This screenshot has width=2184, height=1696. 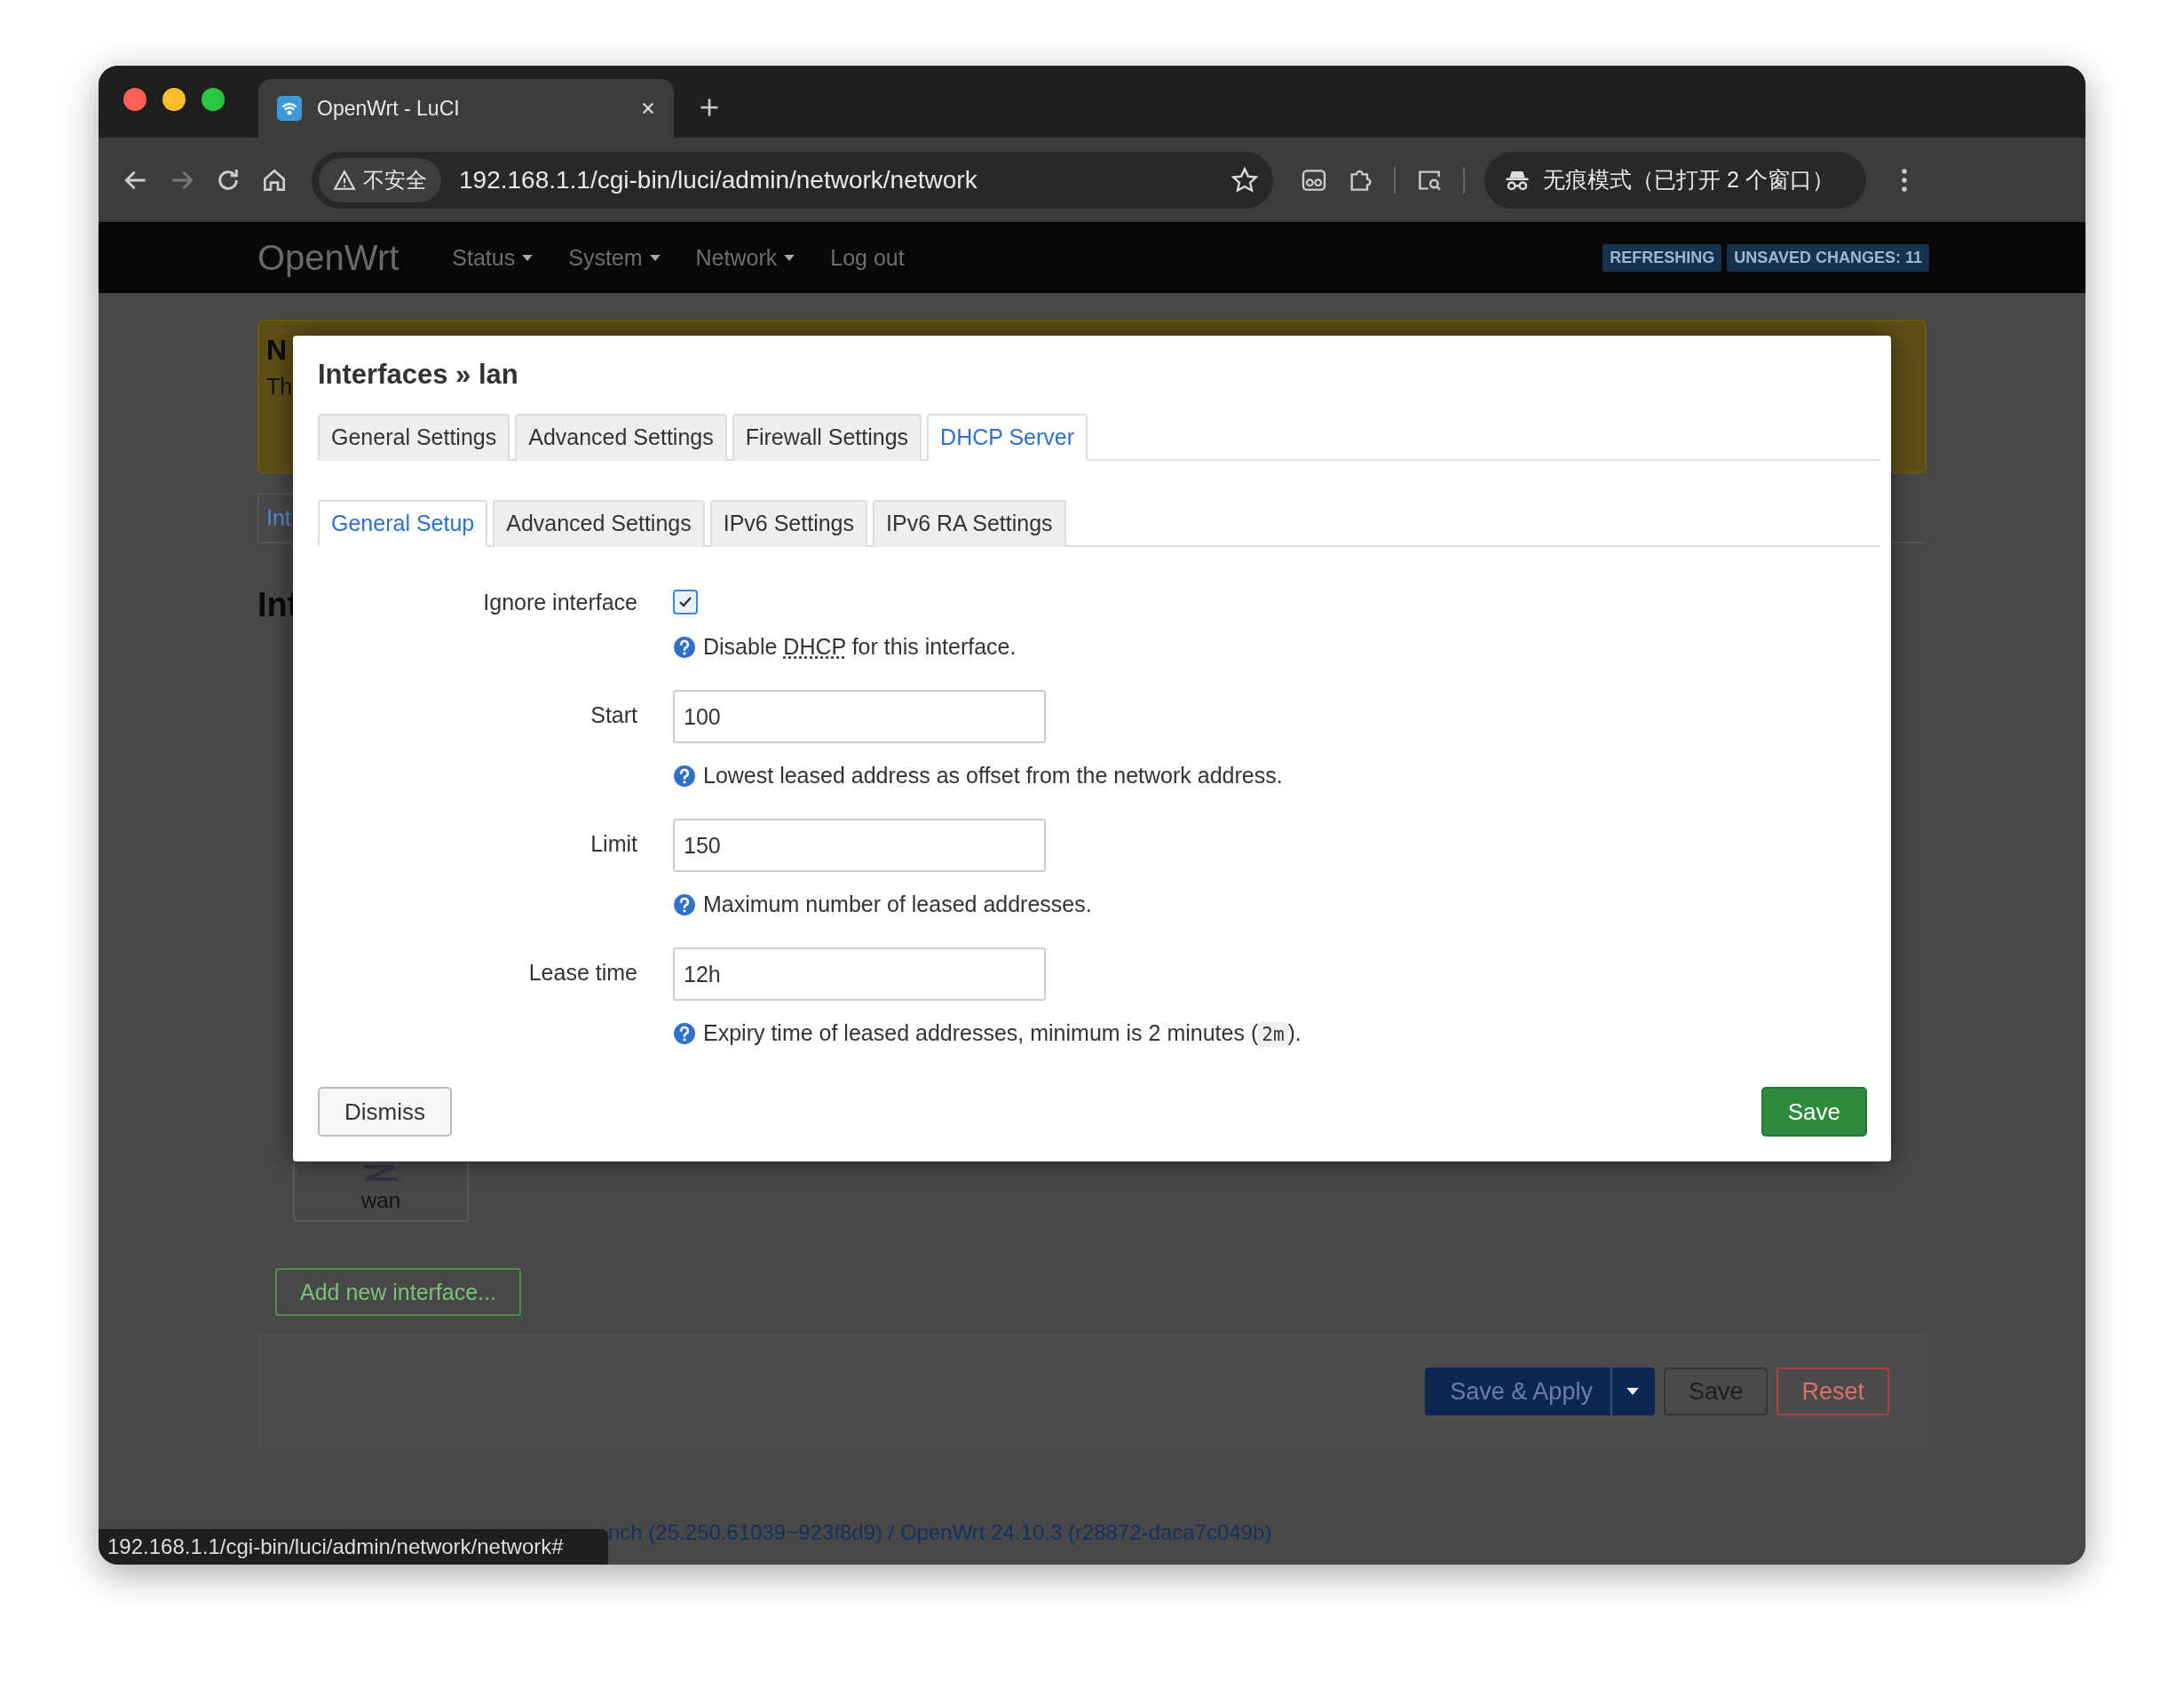 I want to click on subtab: Advanced Settings, so click(x=599, y=523).